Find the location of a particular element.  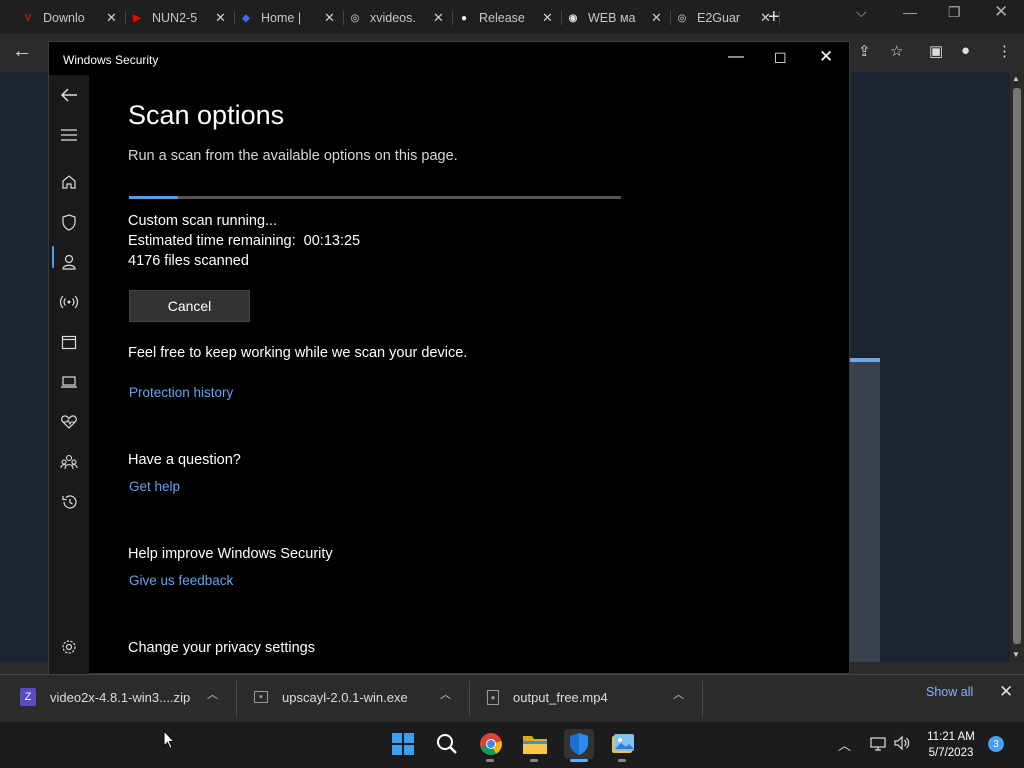

scroll-up-icon: ▲ is located at coordinates (1016, 78).